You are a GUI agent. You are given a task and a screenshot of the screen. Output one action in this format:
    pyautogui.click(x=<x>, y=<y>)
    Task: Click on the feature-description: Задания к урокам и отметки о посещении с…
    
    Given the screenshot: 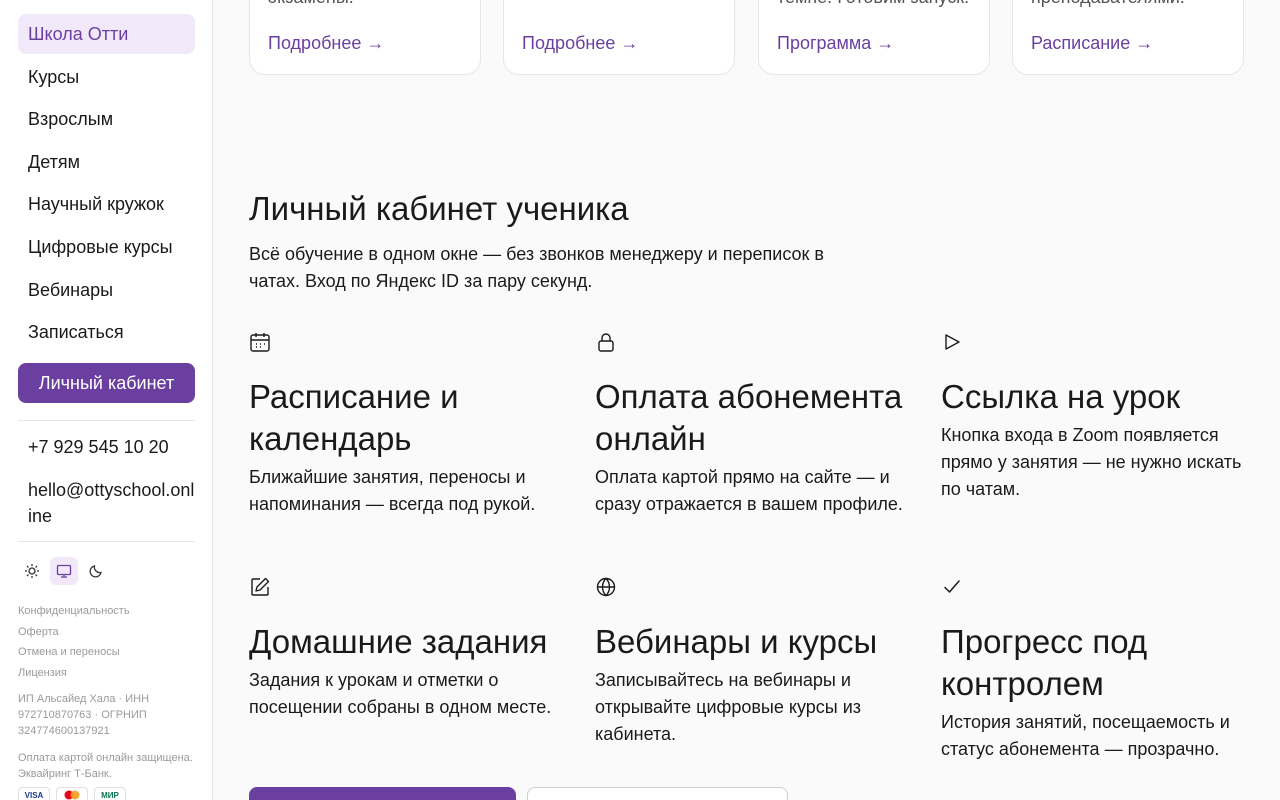 What is the action you would take?
    pyautogui.click(x=400, y=693)
    